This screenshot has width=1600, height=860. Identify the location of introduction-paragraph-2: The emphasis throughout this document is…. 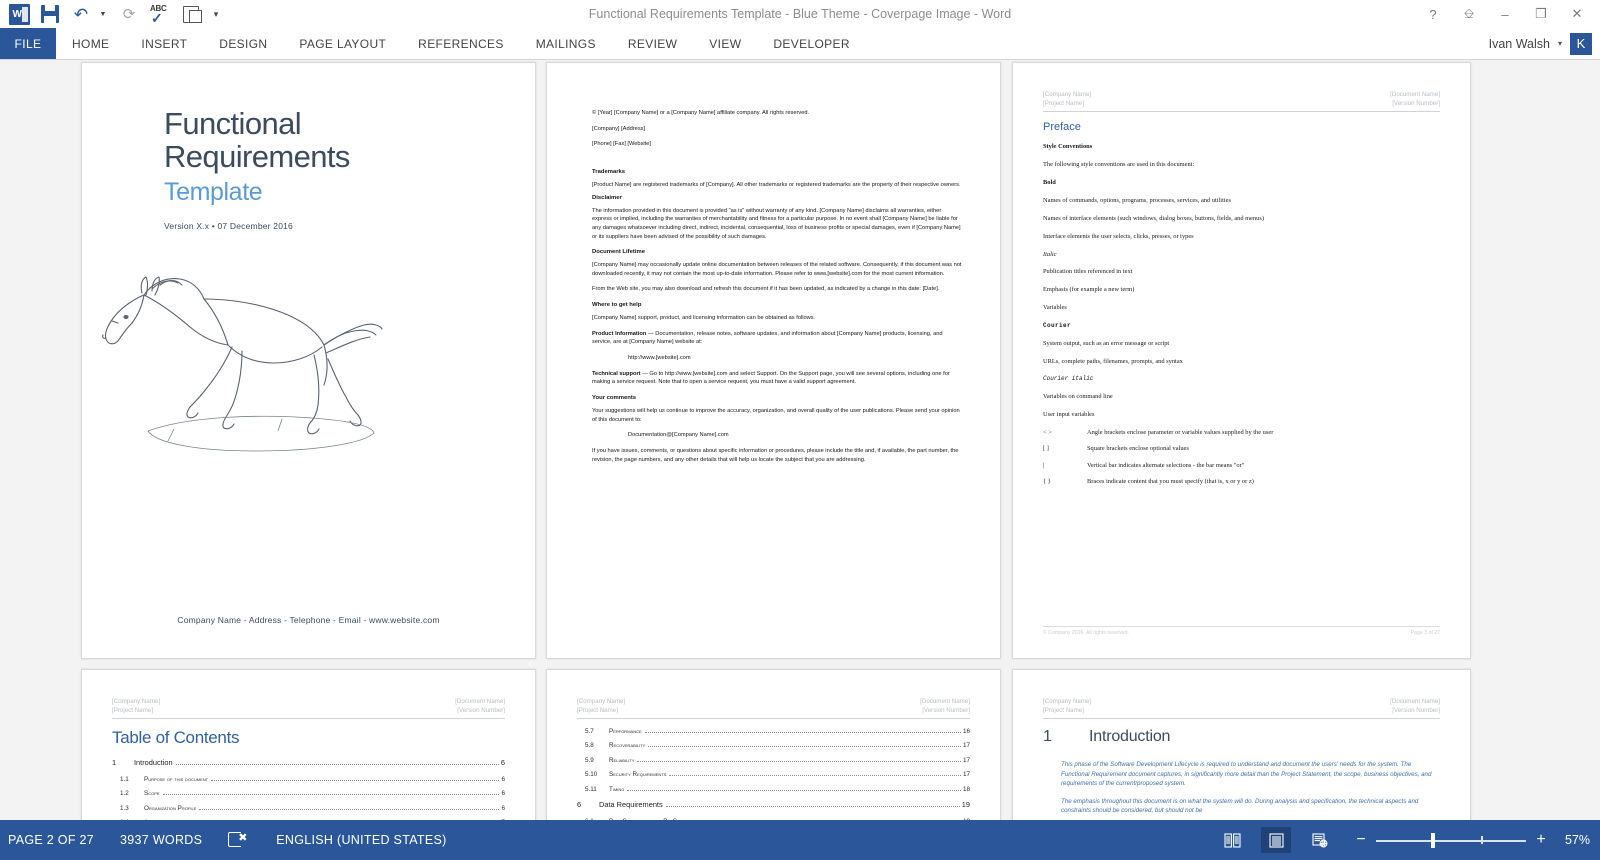
(1240, 806).